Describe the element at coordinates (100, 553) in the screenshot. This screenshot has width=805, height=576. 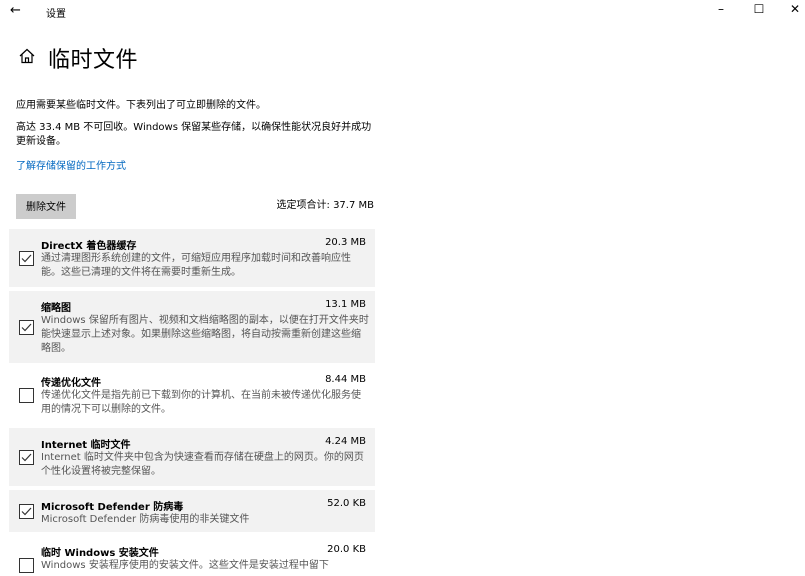
I see `item-name: 临时 Windows 安装文件` at that location.